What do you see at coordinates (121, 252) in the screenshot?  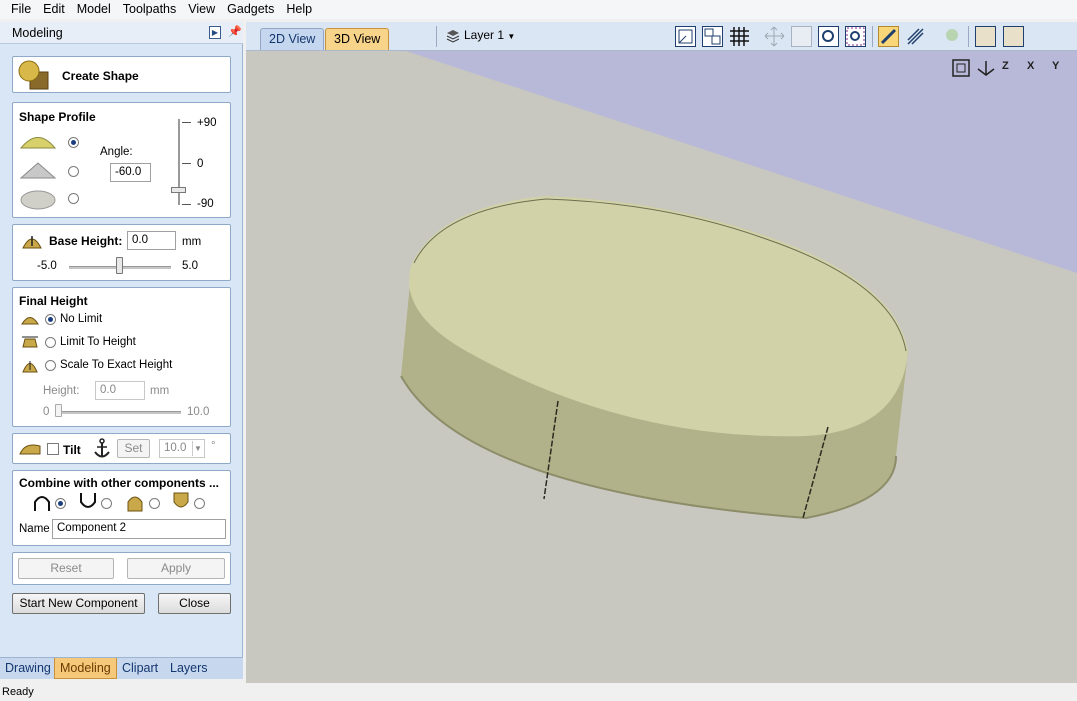 I see `base-height-box: Base Height: 0.0 mm -5.0 5.0` at bounding box center [121, 252].